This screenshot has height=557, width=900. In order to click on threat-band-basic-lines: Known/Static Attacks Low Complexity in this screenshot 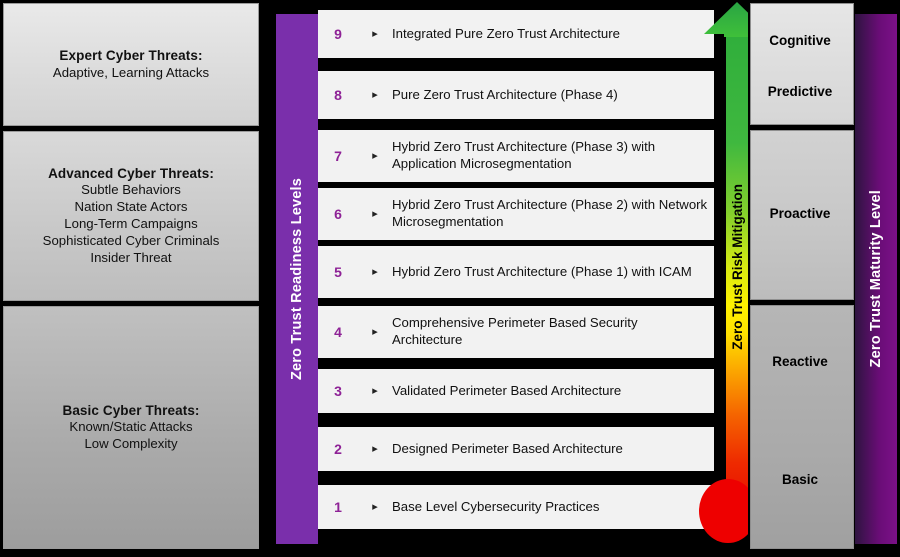, I will do `click(130, 436)`.